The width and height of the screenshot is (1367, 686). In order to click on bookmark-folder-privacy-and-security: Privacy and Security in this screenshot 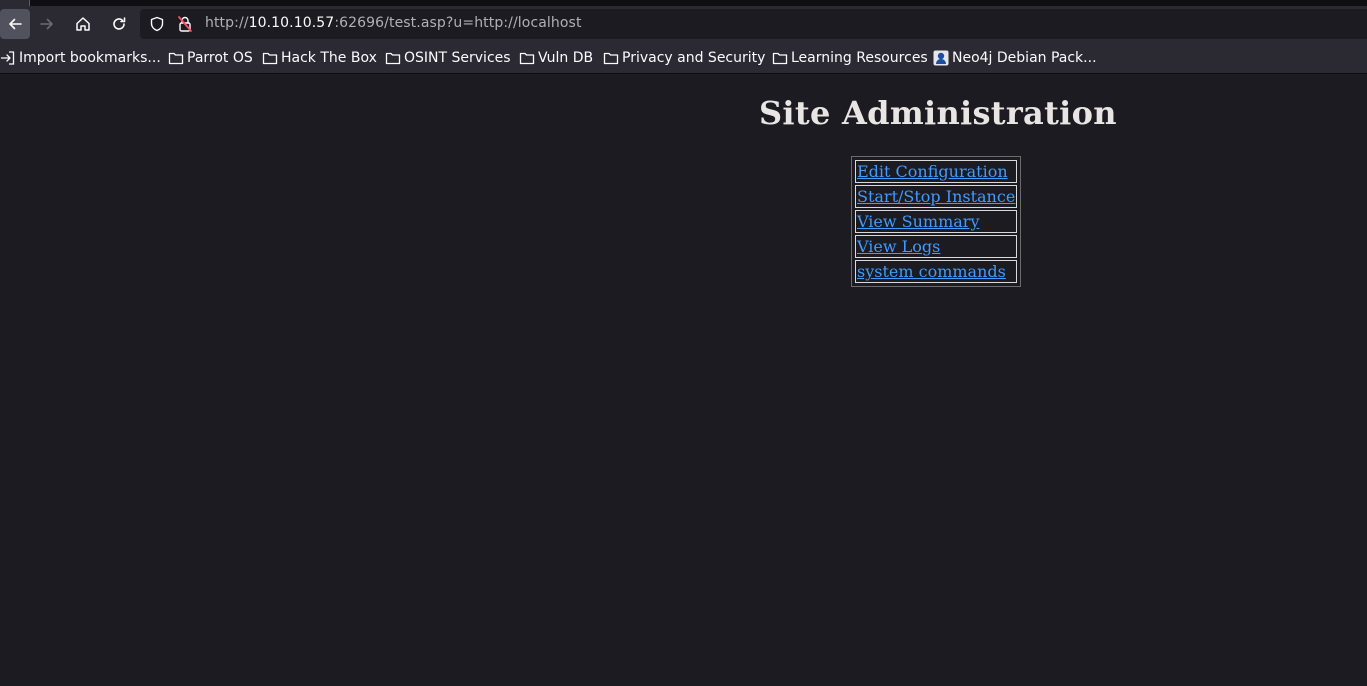, I will do `click(684, 58)`.